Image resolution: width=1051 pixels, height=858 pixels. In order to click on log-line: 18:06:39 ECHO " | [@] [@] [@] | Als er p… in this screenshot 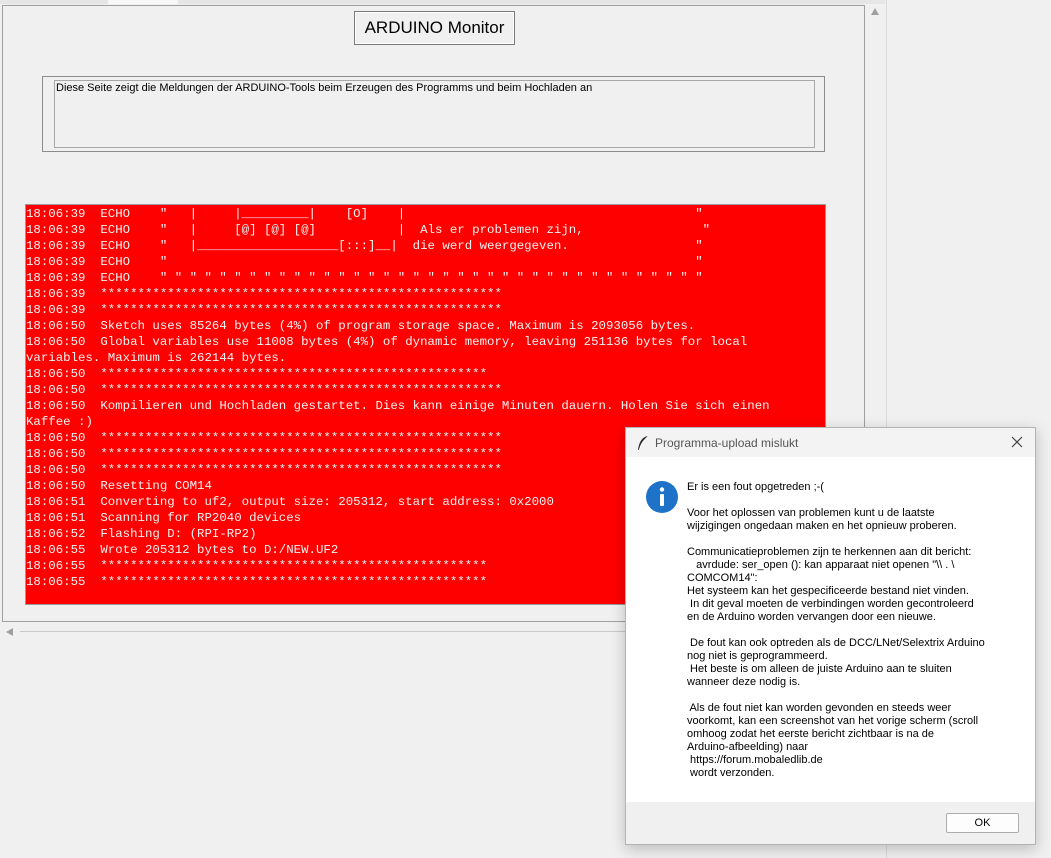, I will do `click(368, 230)`.